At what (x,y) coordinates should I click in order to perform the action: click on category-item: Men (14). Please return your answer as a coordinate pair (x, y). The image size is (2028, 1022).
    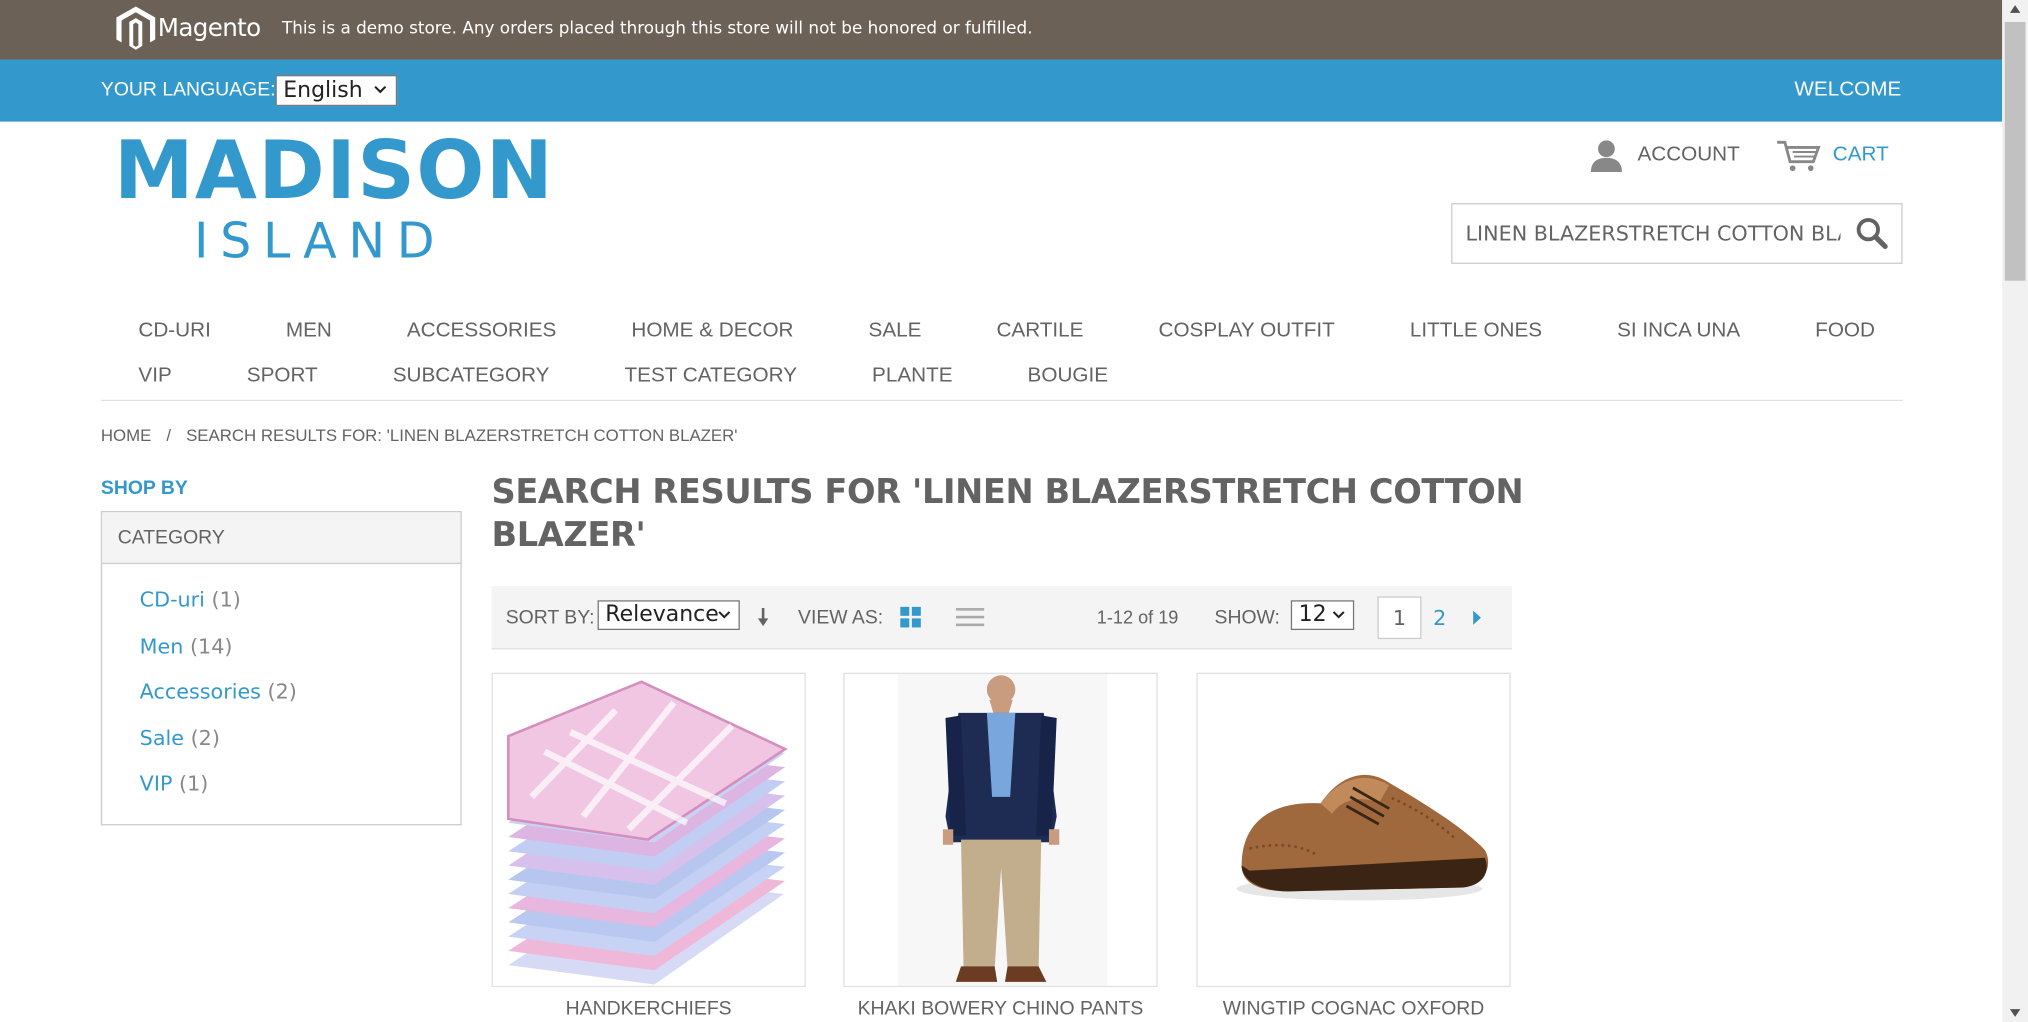
    Looking at the image, I should click on (300, 656).